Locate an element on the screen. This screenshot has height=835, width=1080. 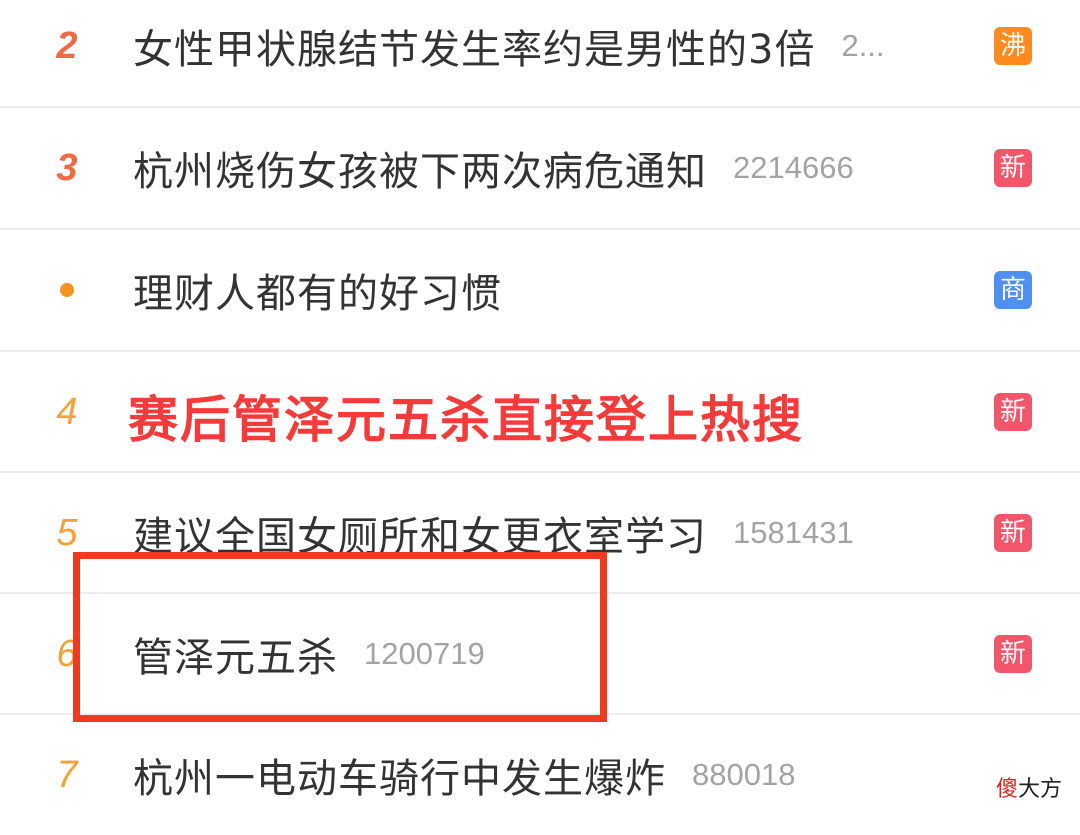
row-count: 880018 is located at coordinates (744, 774).